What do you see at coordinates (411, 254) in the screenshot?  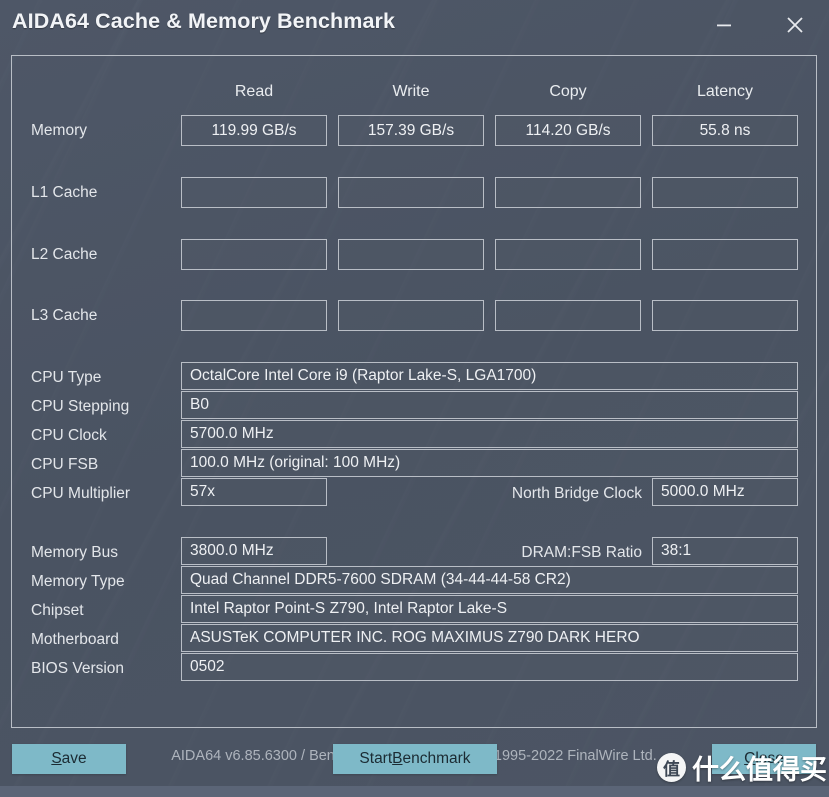 I see `l2-write-box` at bounding box center [411, 254].